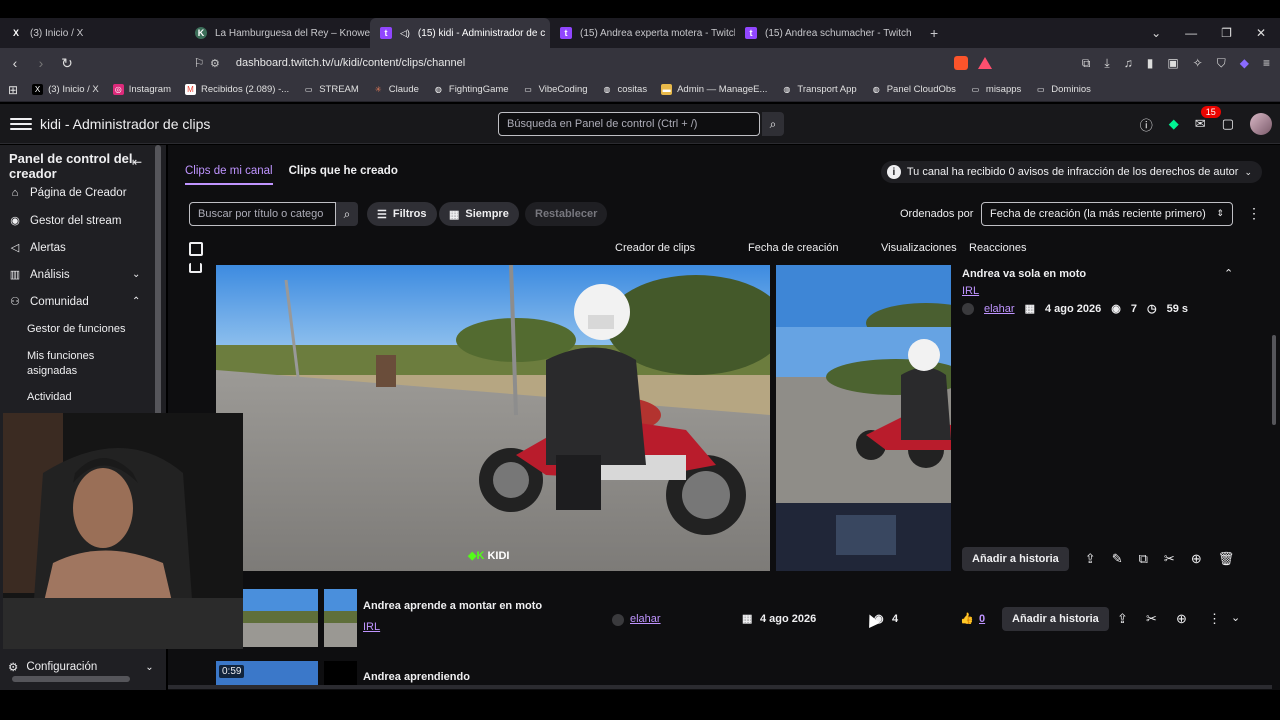  What do you see at coordinates (1128, 63) in the screenshot?
I see `music-icon: ♫` at bounding box center [1128, 63].